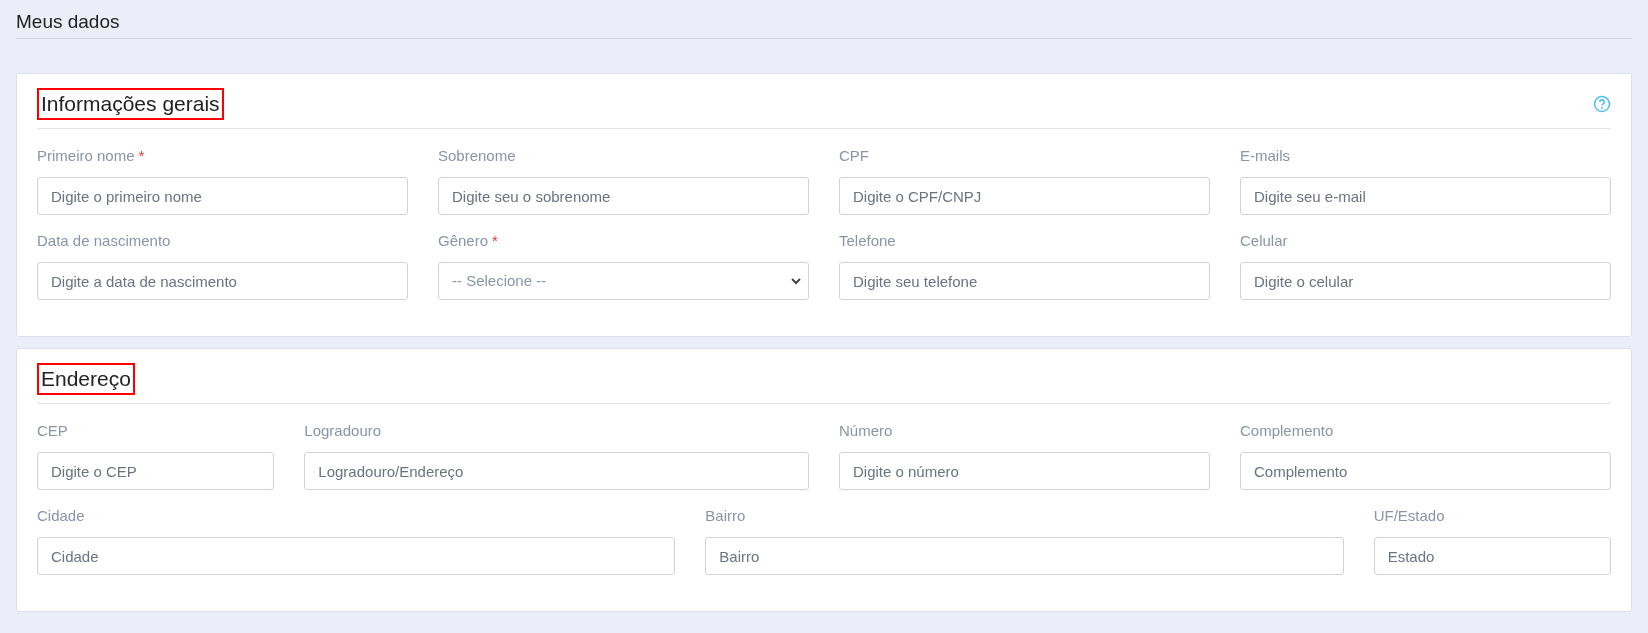  I want to click on input-field: Digite a data de nascimento, so click(222, 281).